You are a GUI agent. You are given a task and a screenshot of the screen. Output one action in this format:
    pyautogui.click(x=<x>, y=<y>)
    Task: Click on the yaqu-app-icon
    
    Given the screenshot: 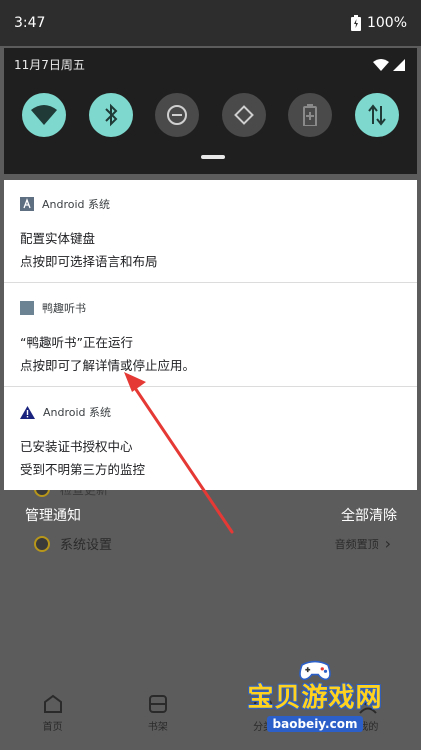 What is the action you would take?
    pyautogui.click(x=27, y=308)
    